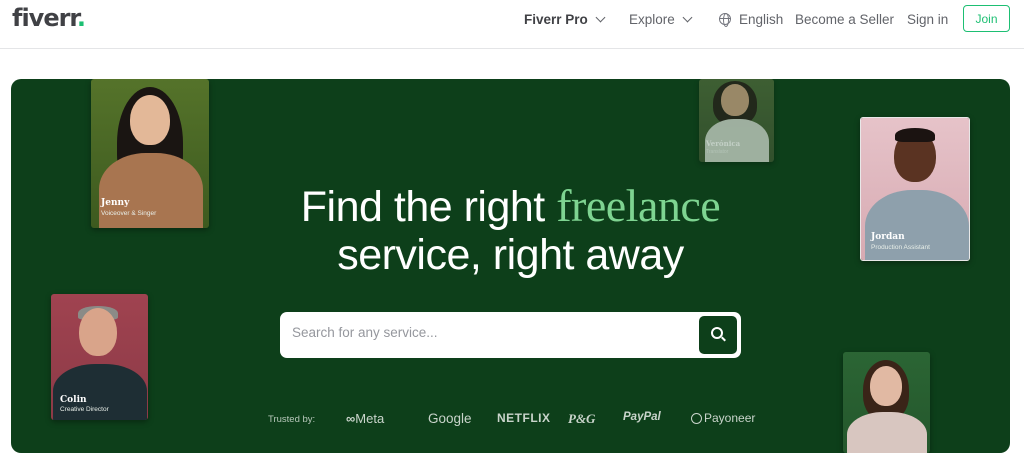 The height and width of the screenshot is (460, 1024). Describe the element at coordinates (696, 418) in the screenshot. I see `payoneer-logo-icon` at that location.